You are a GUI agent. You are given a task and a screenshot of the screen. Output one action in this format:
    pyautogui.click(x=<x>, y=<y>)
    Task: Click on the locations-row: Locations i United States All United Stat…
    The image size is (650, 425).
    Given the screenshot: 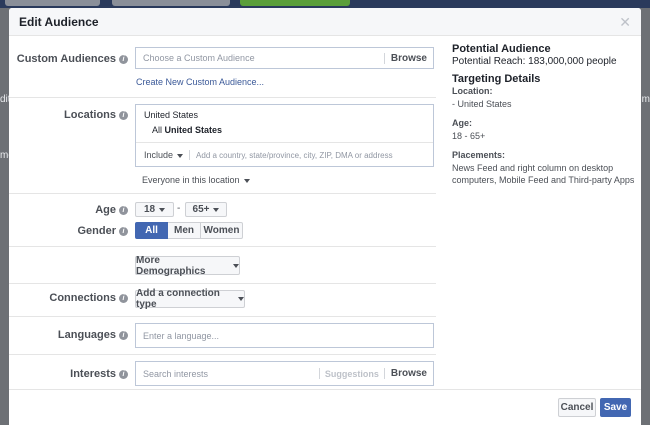 What is the action you would take?
    pyautogui.click(x=222, y=146)
    